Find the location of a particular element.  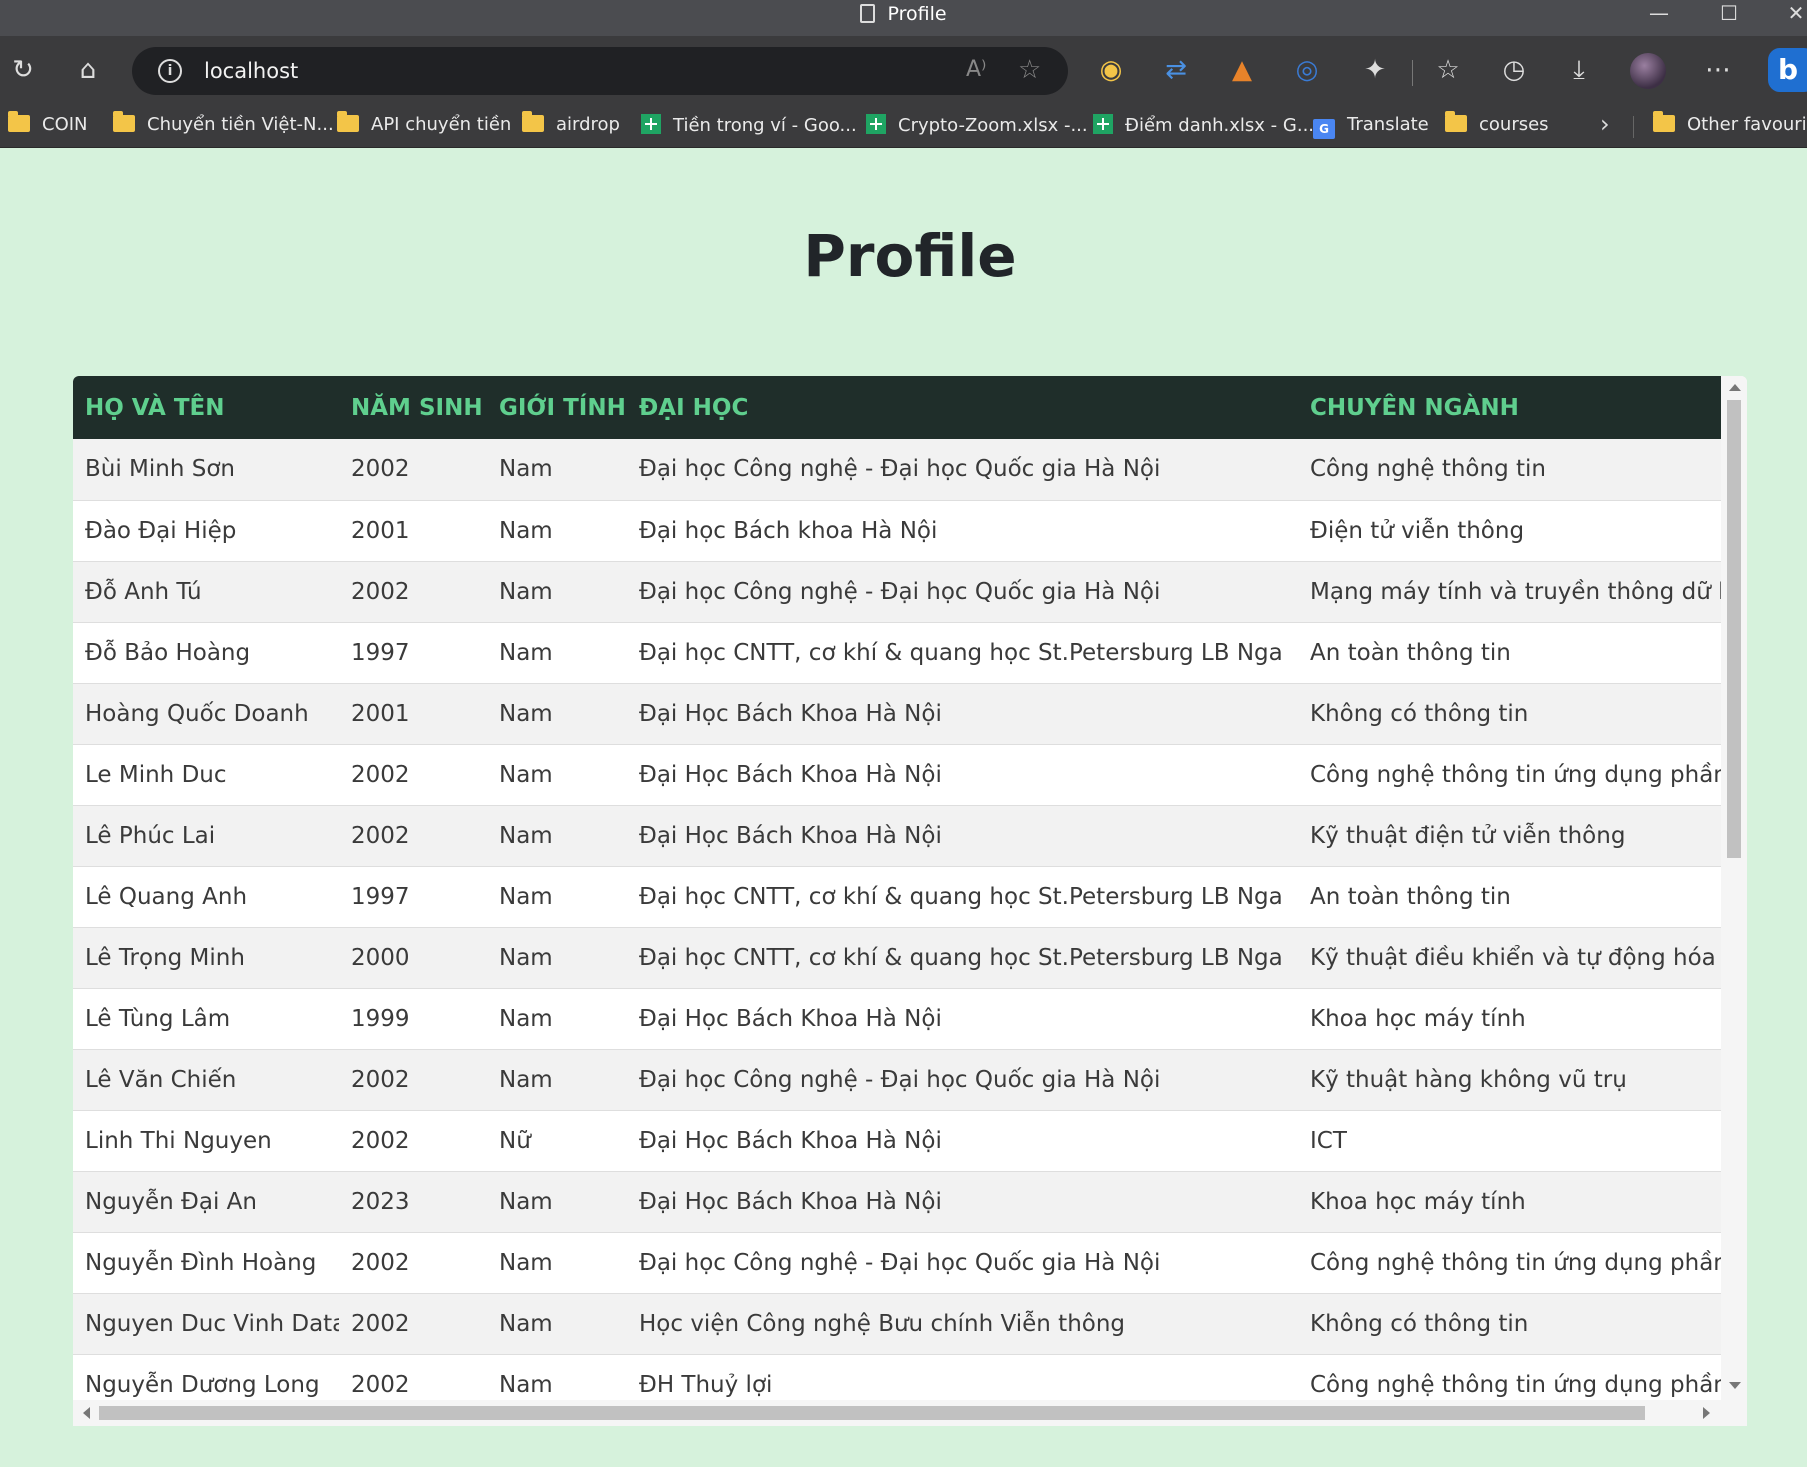

scroll-down-arrow-icon is located at coordinates (1735, 1385).